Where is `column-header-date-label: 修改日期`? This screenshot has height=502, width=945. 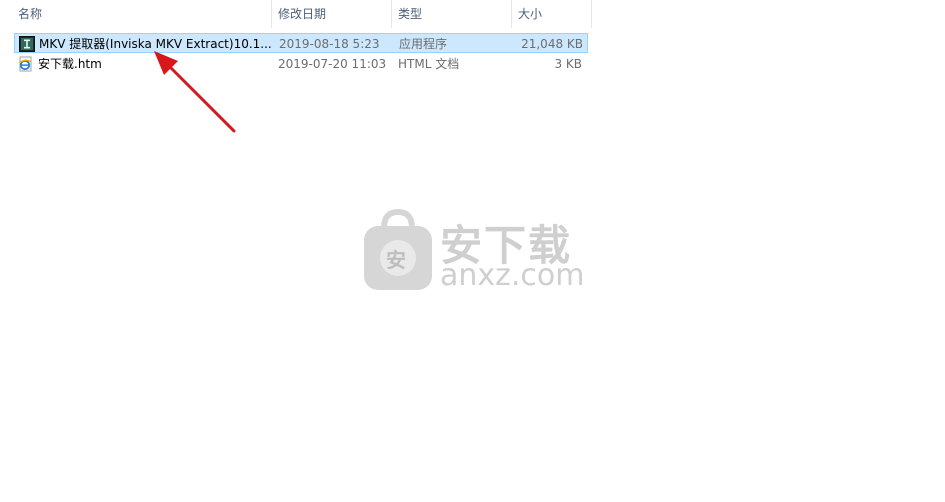 column-header-date-label: 修改日期 is located at coordinates (302, 14).